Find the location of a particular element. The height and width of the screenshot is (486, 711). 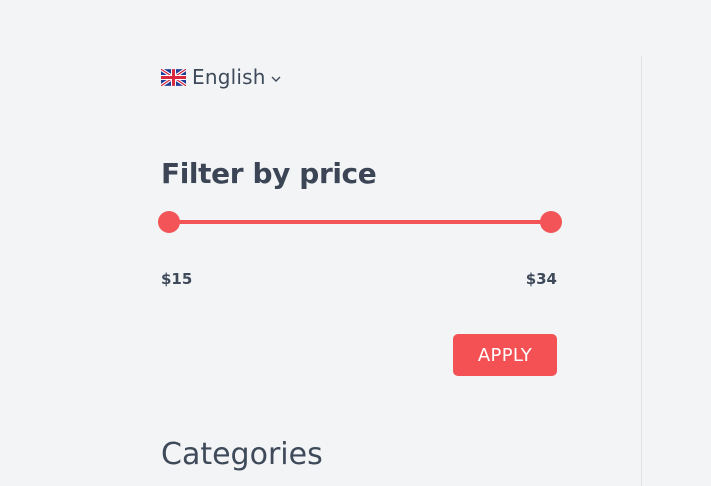

apply-button: APPLY is located at coordinates (505, 355).